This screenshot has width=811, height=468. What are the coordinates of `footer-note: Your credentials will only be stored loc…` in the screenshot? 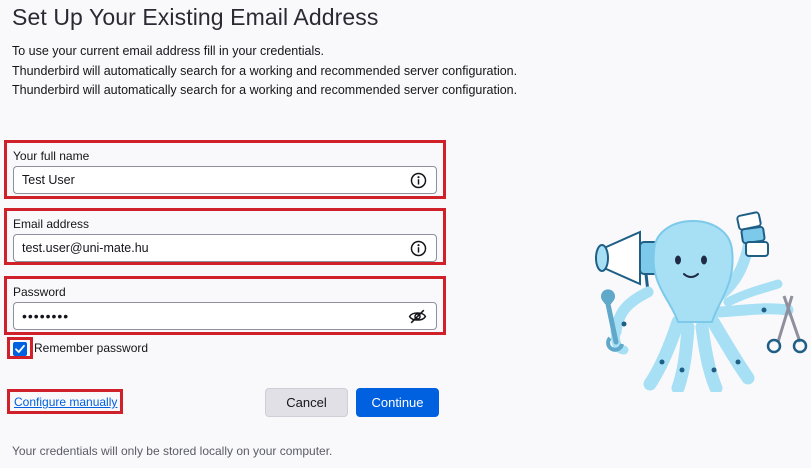 It's located at (172, 451).